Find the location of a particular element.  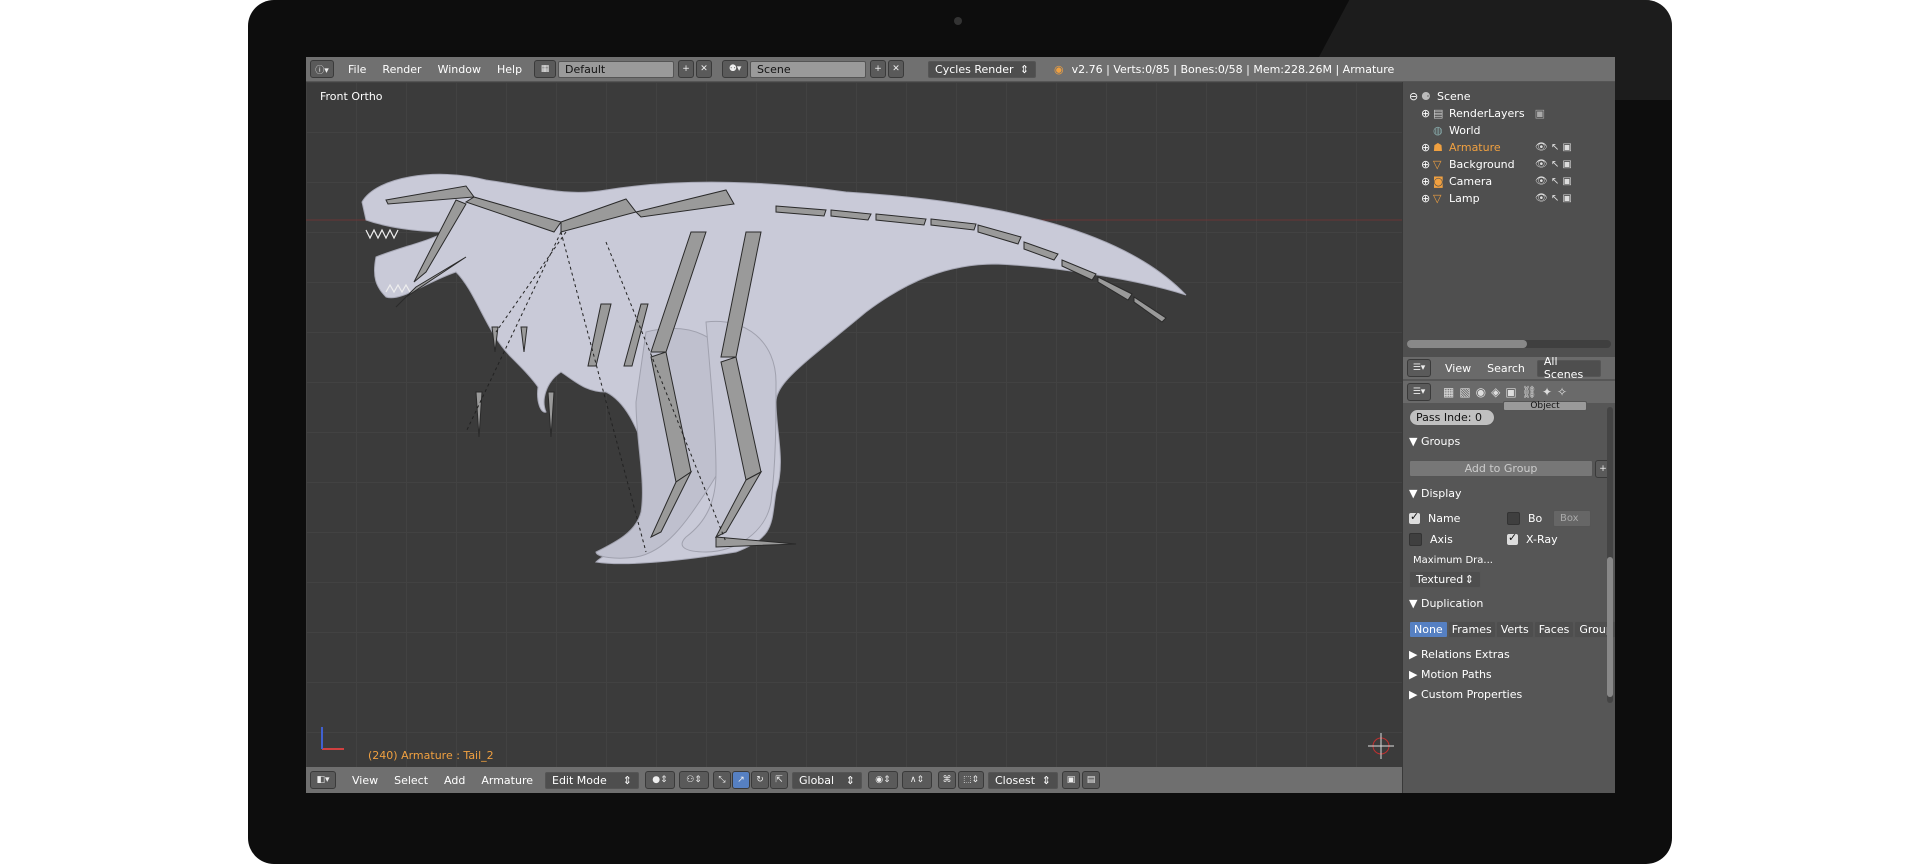

xray-checkbox-row: X-Ray is located at coordinates (1532, 538).